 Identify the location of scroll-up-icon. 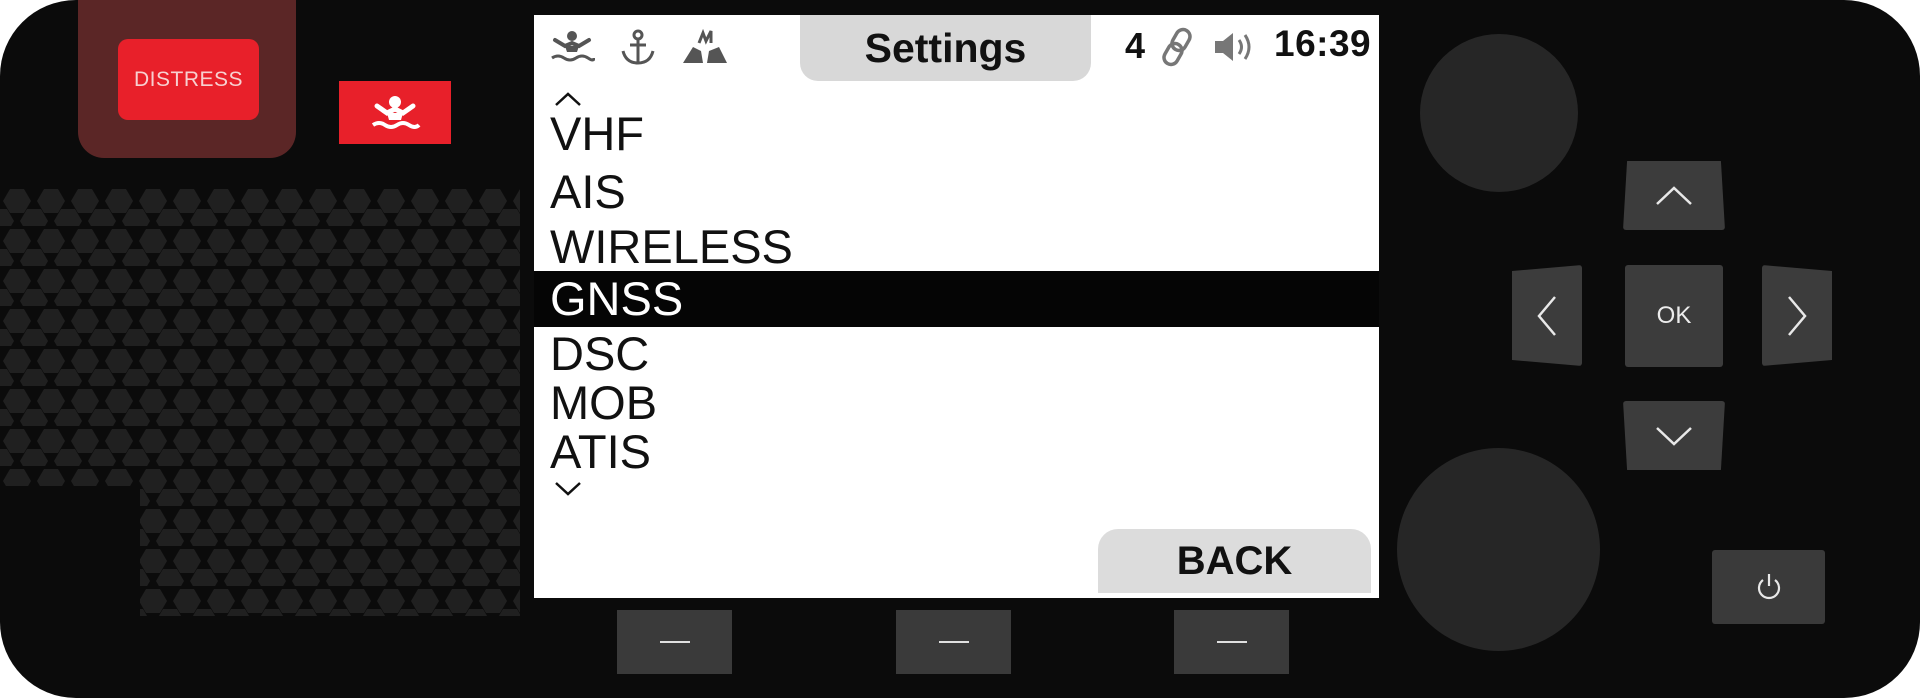
(568, 99).